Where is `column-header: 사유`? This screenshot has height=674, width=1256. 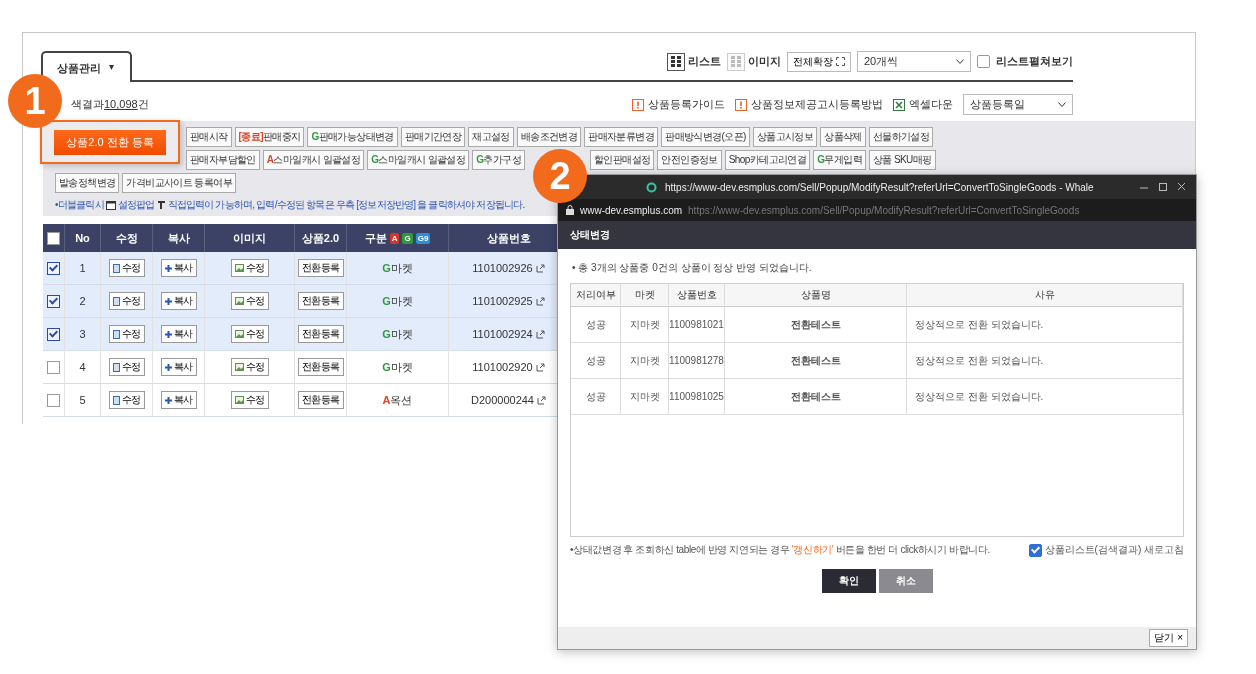
column-header: 사유 is located at coordinates (1045, 295).